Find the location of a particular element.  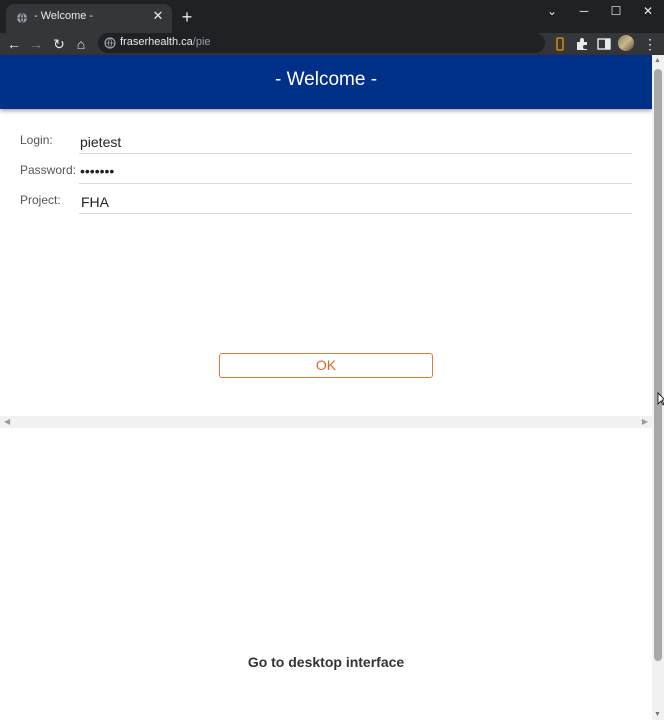

project-field: FHA is located at coordinates (95, 202).